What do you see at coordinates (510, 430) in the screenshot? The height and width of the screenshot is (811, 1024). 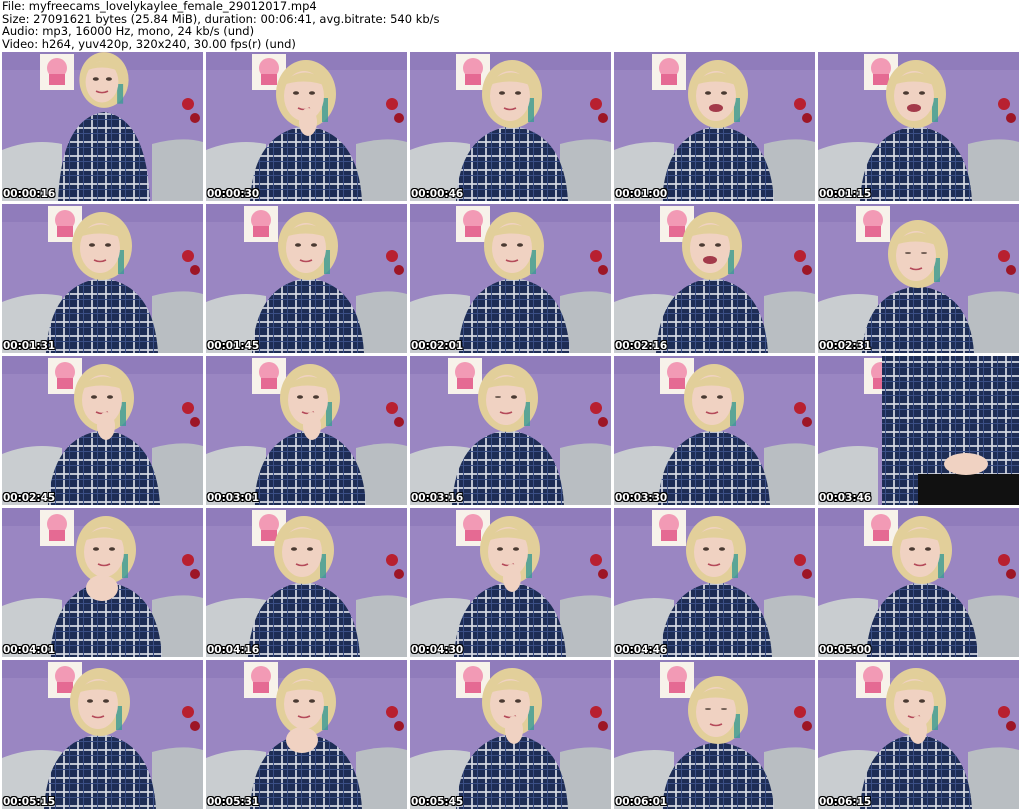 I see `video-thumbnail: 00:03:16` at bounding box center [510, 430].